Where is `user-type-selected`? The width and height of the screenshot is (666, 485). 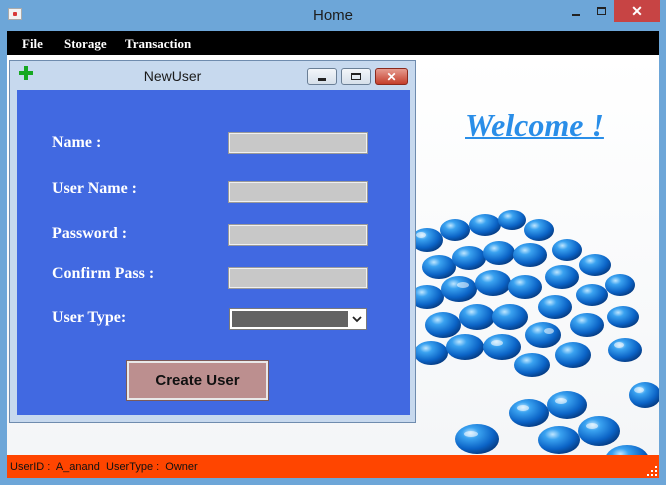
user-type-selected is located at coordinates (290, 319).